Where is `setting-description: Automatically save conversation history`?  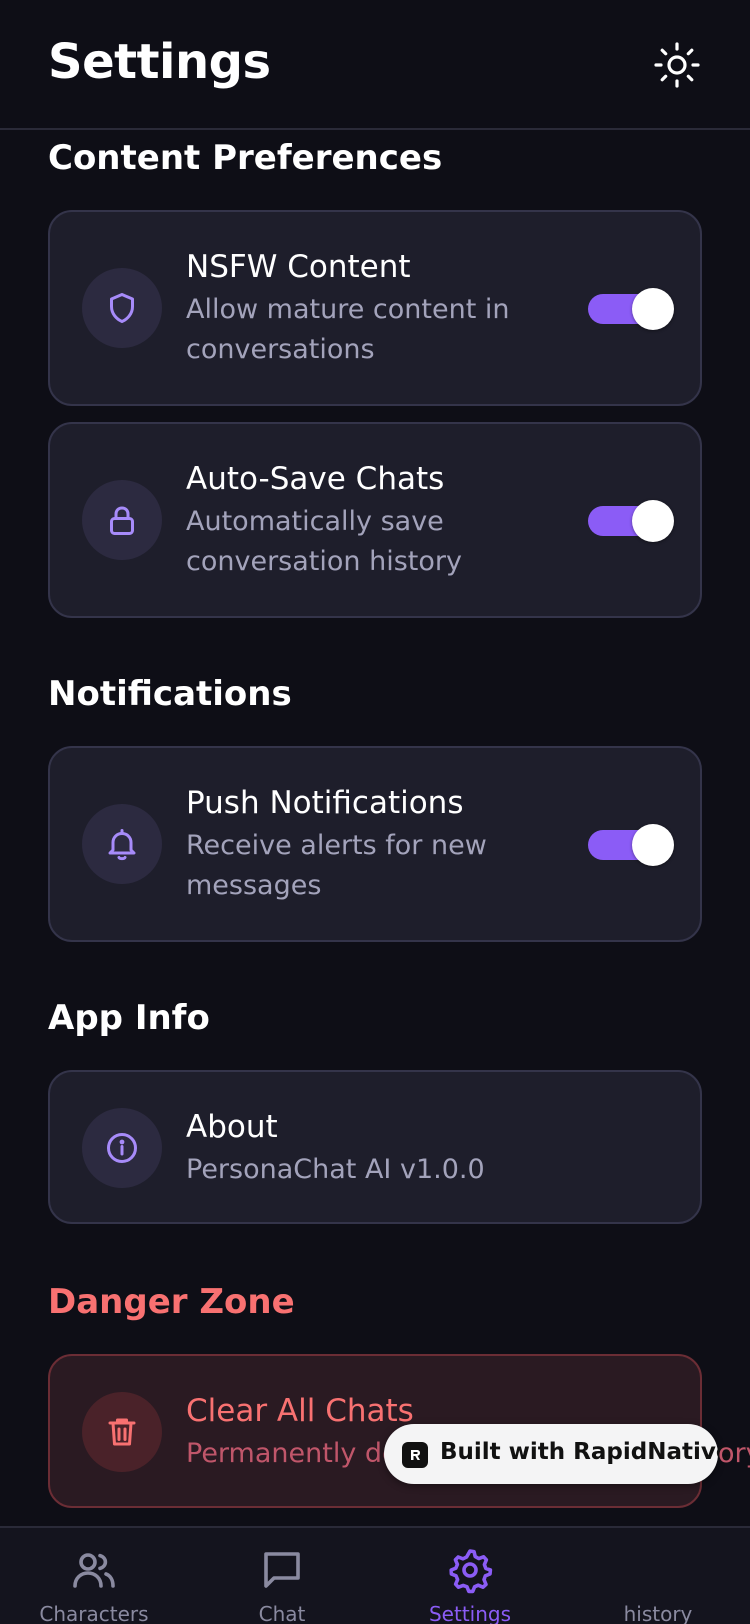 setting-description: Automatically save conversation history is located at coordinates (324, 541).